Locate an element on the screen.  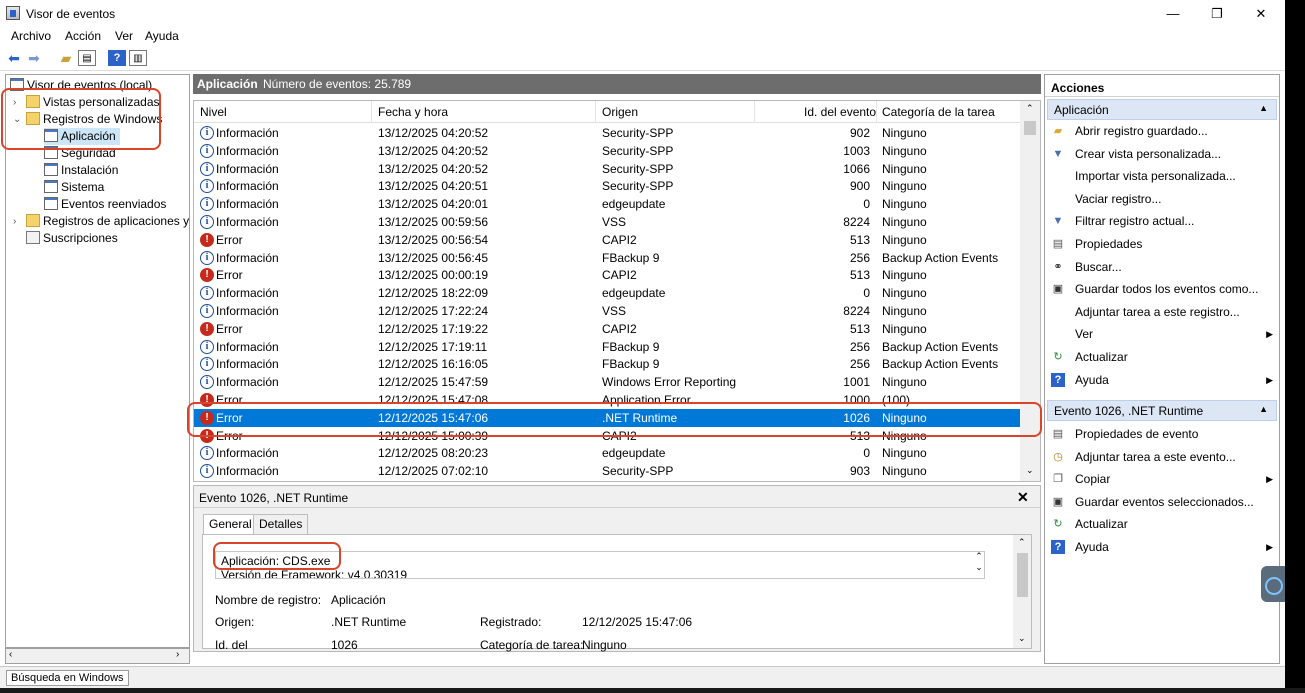
cell-id: 8224 is located at coordinates (856, 222).